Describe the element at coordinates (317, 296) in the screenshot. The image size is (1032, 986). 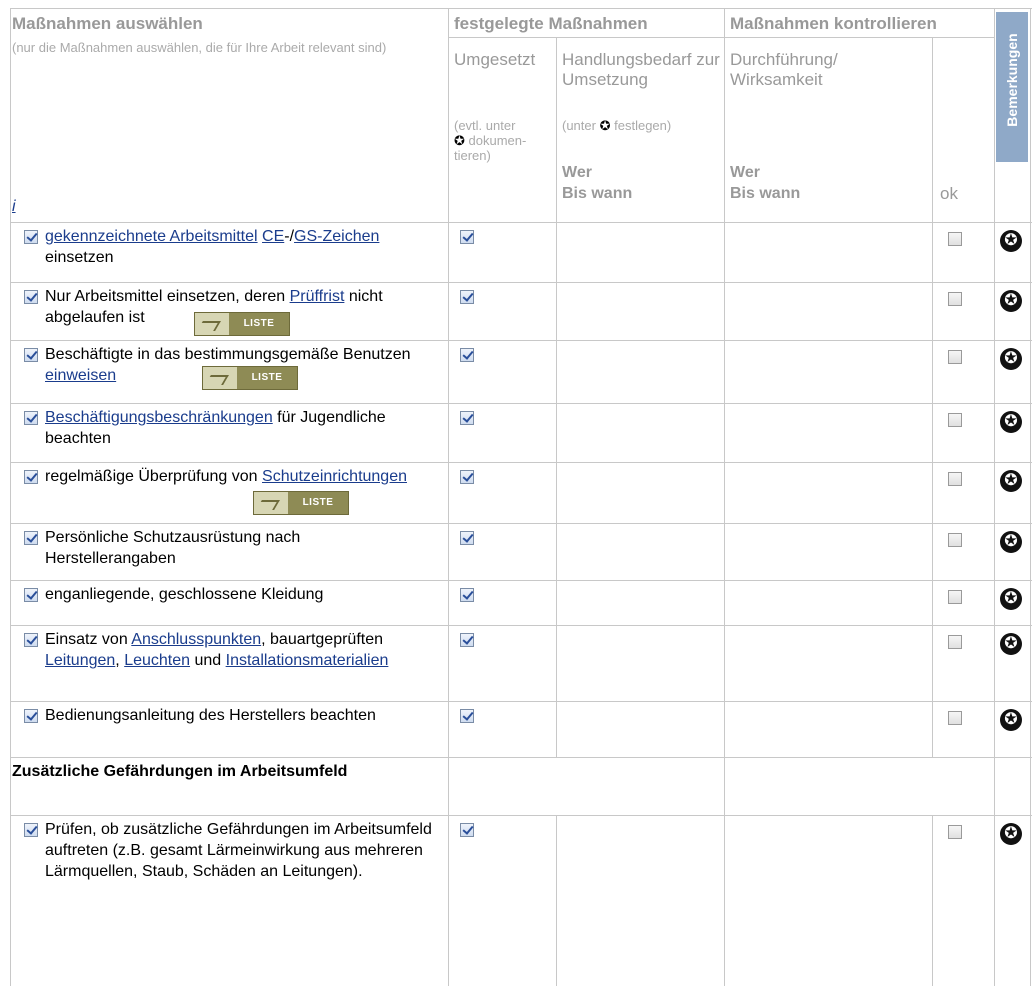
I see `measure-link: Prüffrist` at that location.